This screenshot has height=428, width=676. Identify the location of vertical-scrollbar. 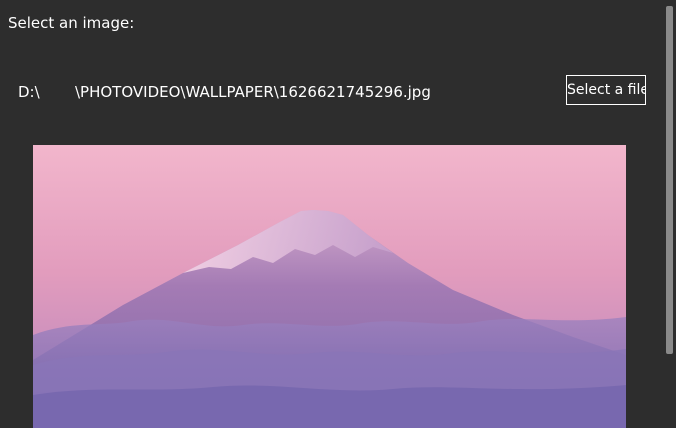
(669, 214).